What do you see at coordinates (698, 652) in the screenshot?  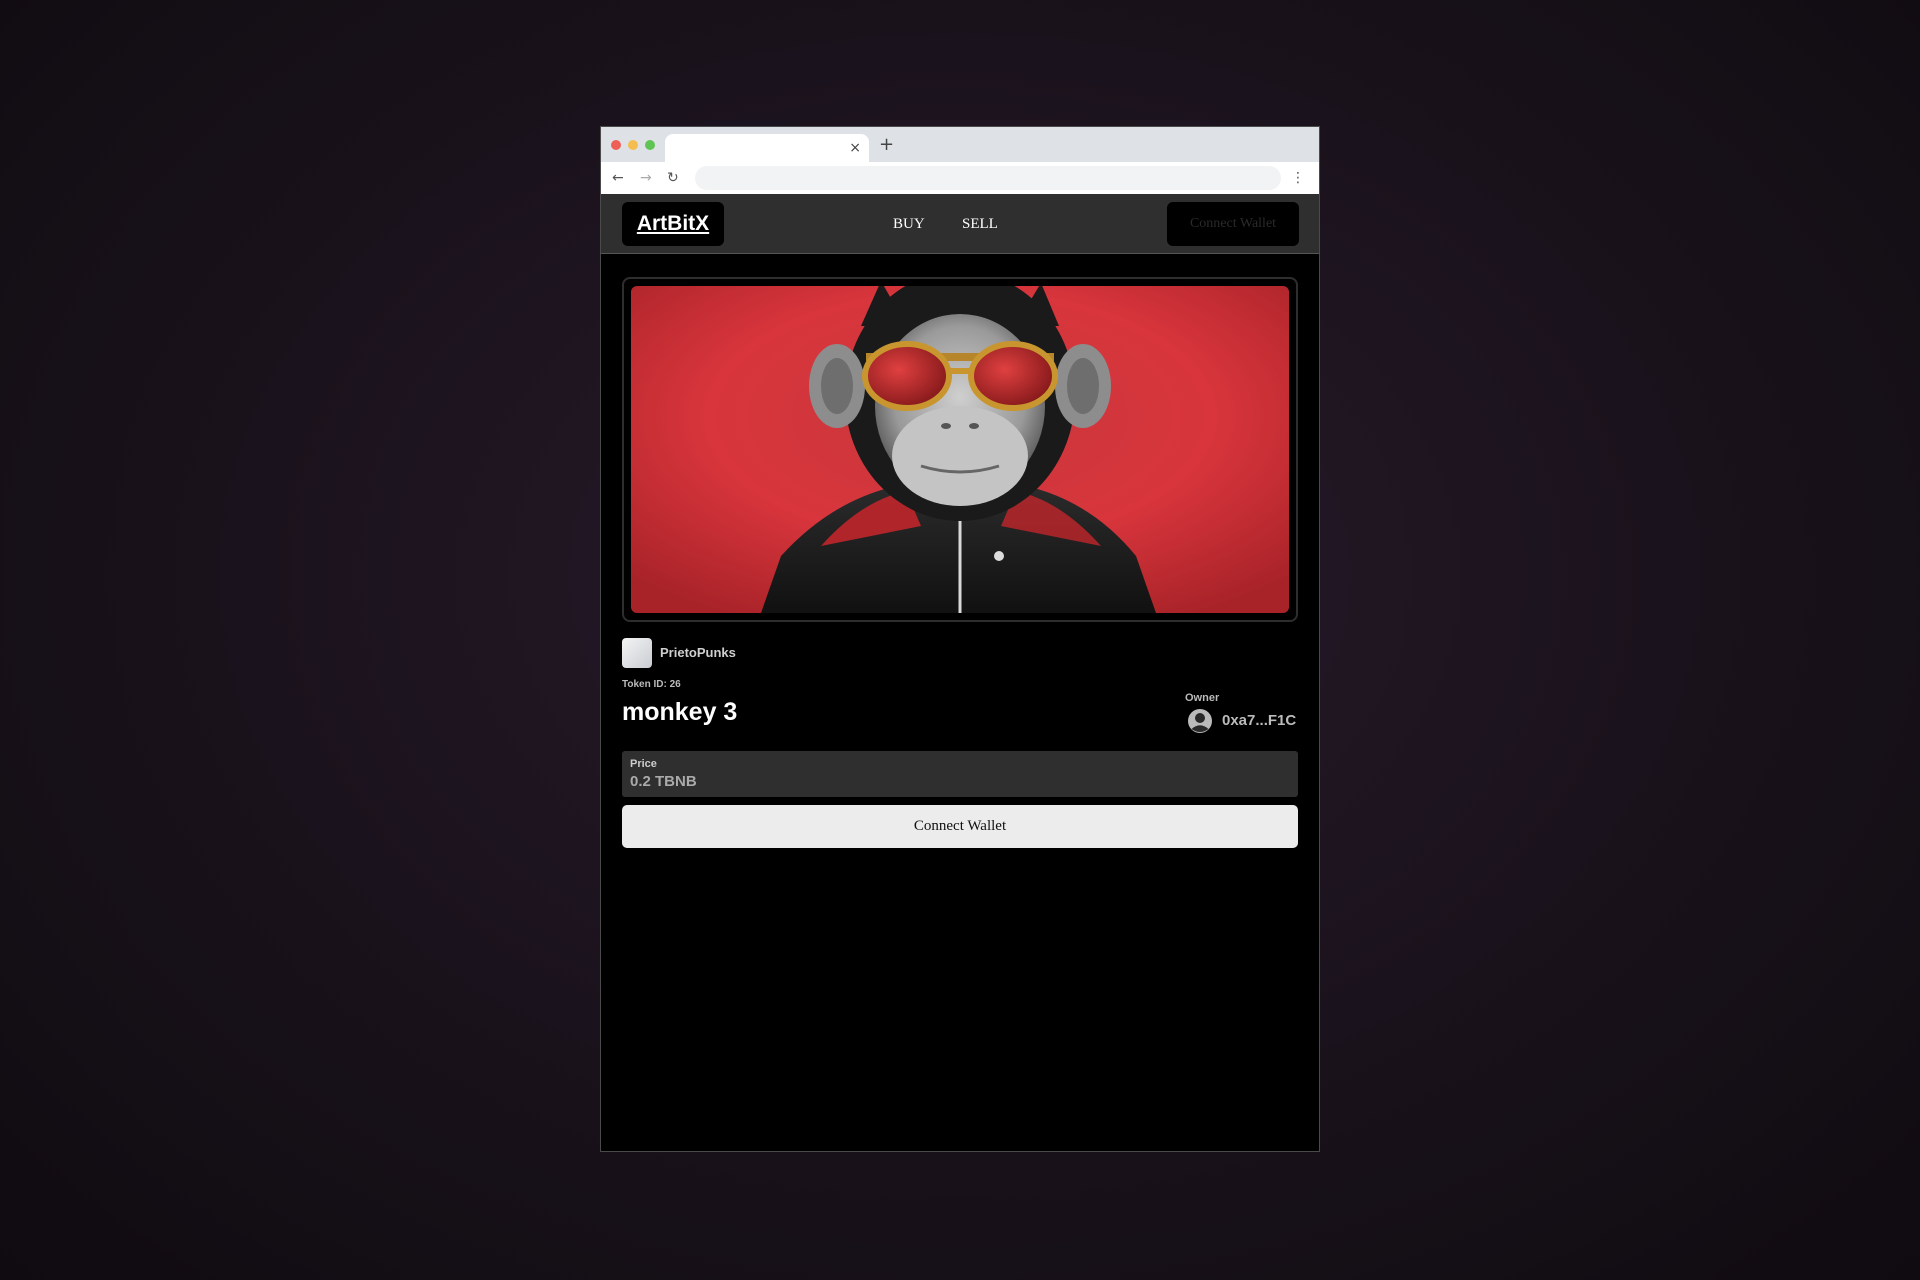 I see `collection-name: PrietoPunks` at bounding box center [698, 652].